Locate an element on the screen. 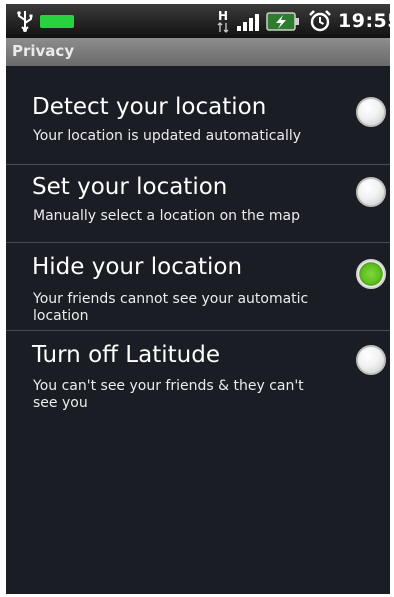 Image resolution: width=394 pixels, height=597 pixels. network-type-text: H is located at coordinates (223, 16).